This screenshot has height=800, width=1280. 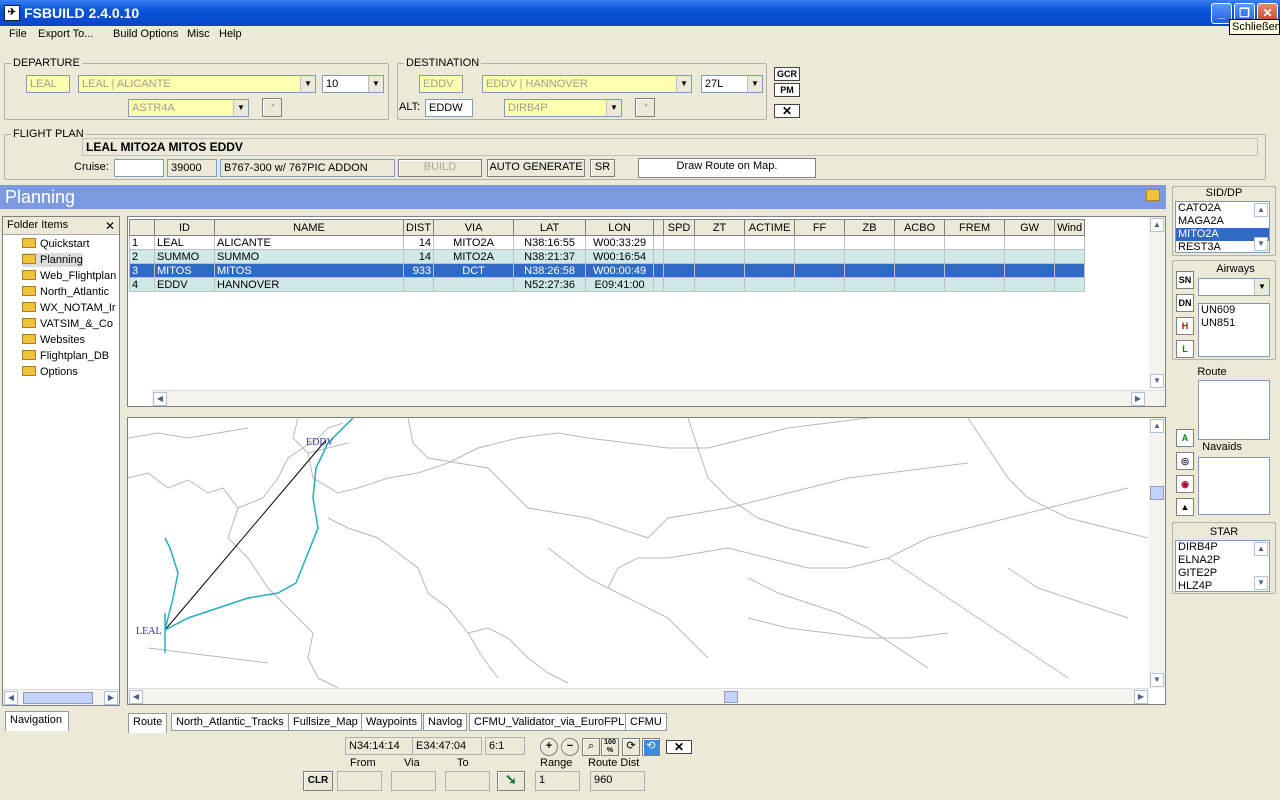 What do you see at coordinates (607, 242) in the screenshot?
I see `table-row: 1 LEAL ALICANTE 14 MITO2A N38:16:55 W00:33:29` at bounding box center [607, 242].